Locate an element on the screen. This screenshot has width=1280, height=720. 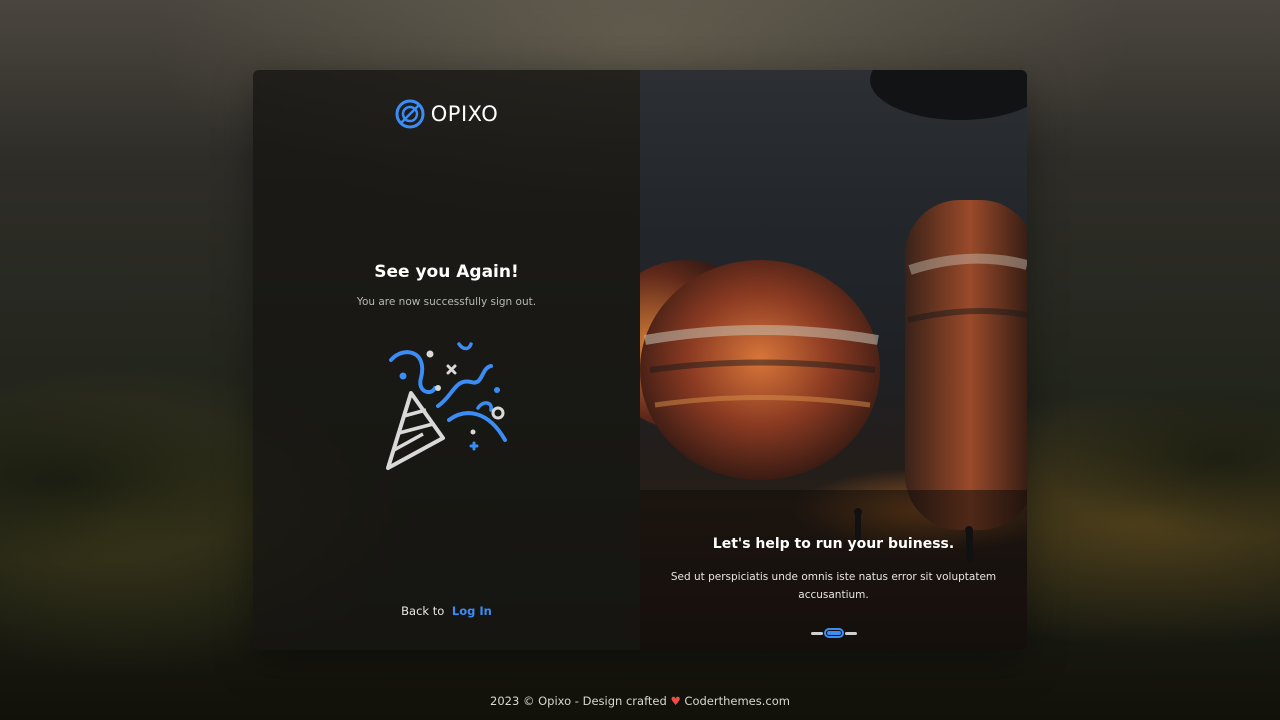
opixo-logo-icon is located at coordinates (410, 114).